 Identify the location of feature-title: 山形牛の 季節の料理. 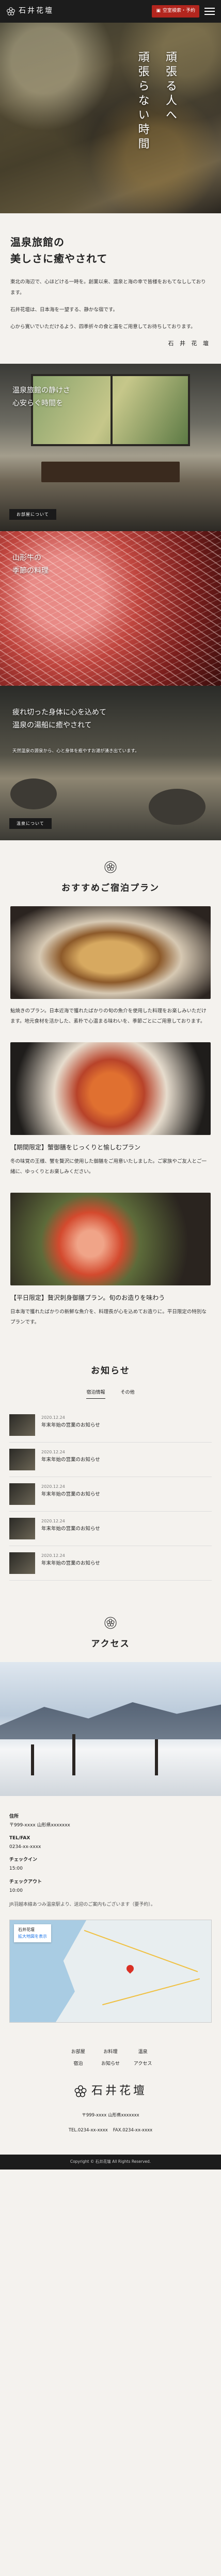
(30, 565).